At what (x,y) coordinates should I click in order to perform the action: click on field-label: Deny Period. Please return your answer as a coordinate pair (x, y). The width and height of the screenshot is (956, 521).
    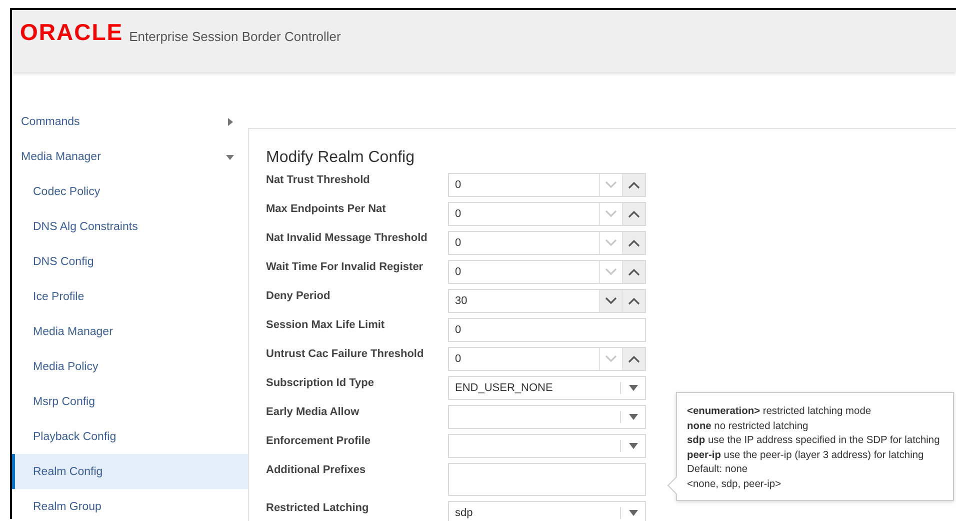
    Looking at the image, I should click on (299, 296).